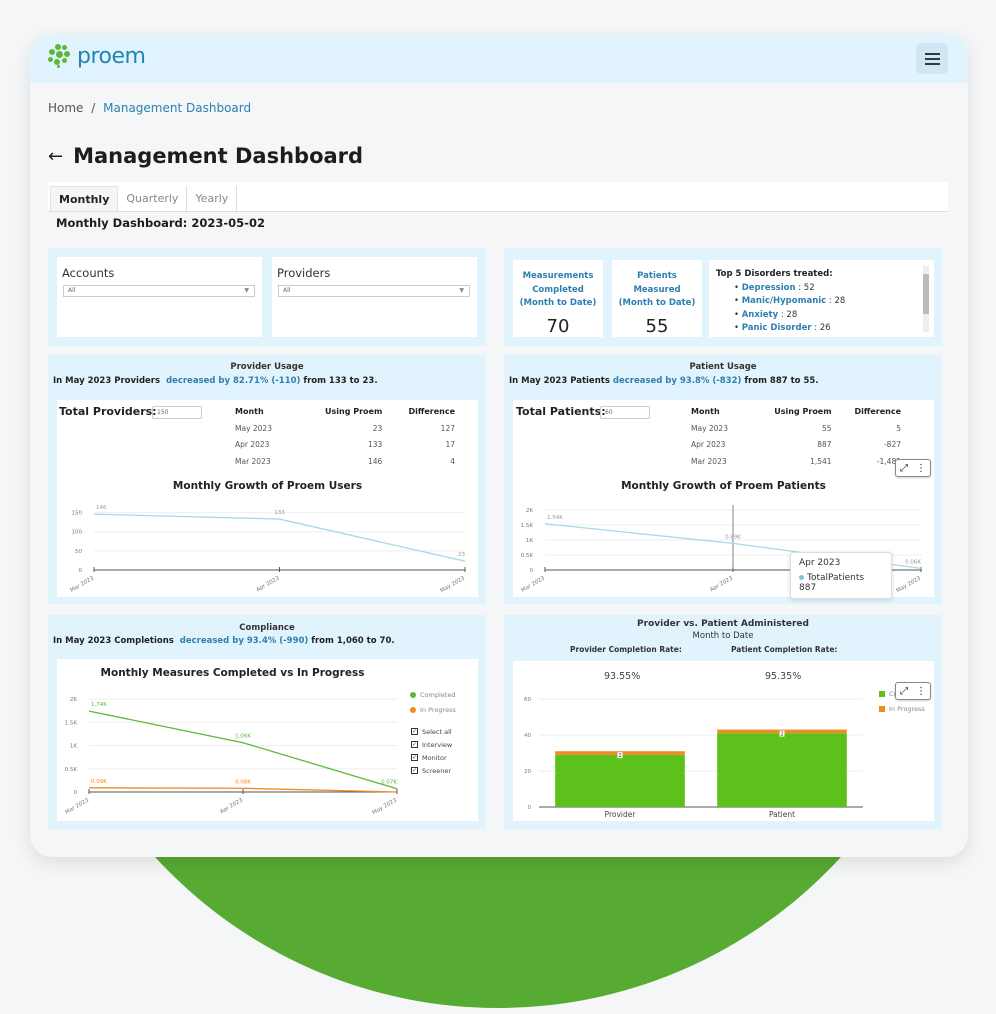 The image size is (996, 1014). Describe the element at coordinates (99, 782) in the screenshot. I see `data-label: 0.09K` at that location.